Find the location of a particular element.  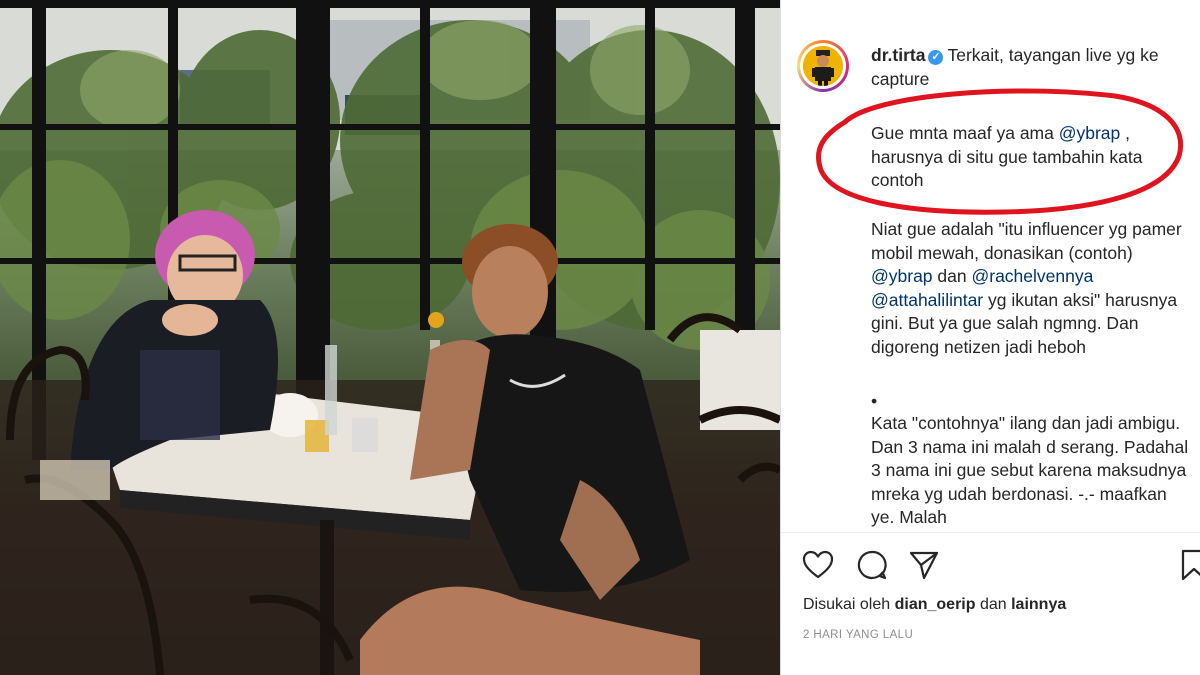

post-timestamp: 2 HARI YANG LALU is located at coordinates (858, 635).